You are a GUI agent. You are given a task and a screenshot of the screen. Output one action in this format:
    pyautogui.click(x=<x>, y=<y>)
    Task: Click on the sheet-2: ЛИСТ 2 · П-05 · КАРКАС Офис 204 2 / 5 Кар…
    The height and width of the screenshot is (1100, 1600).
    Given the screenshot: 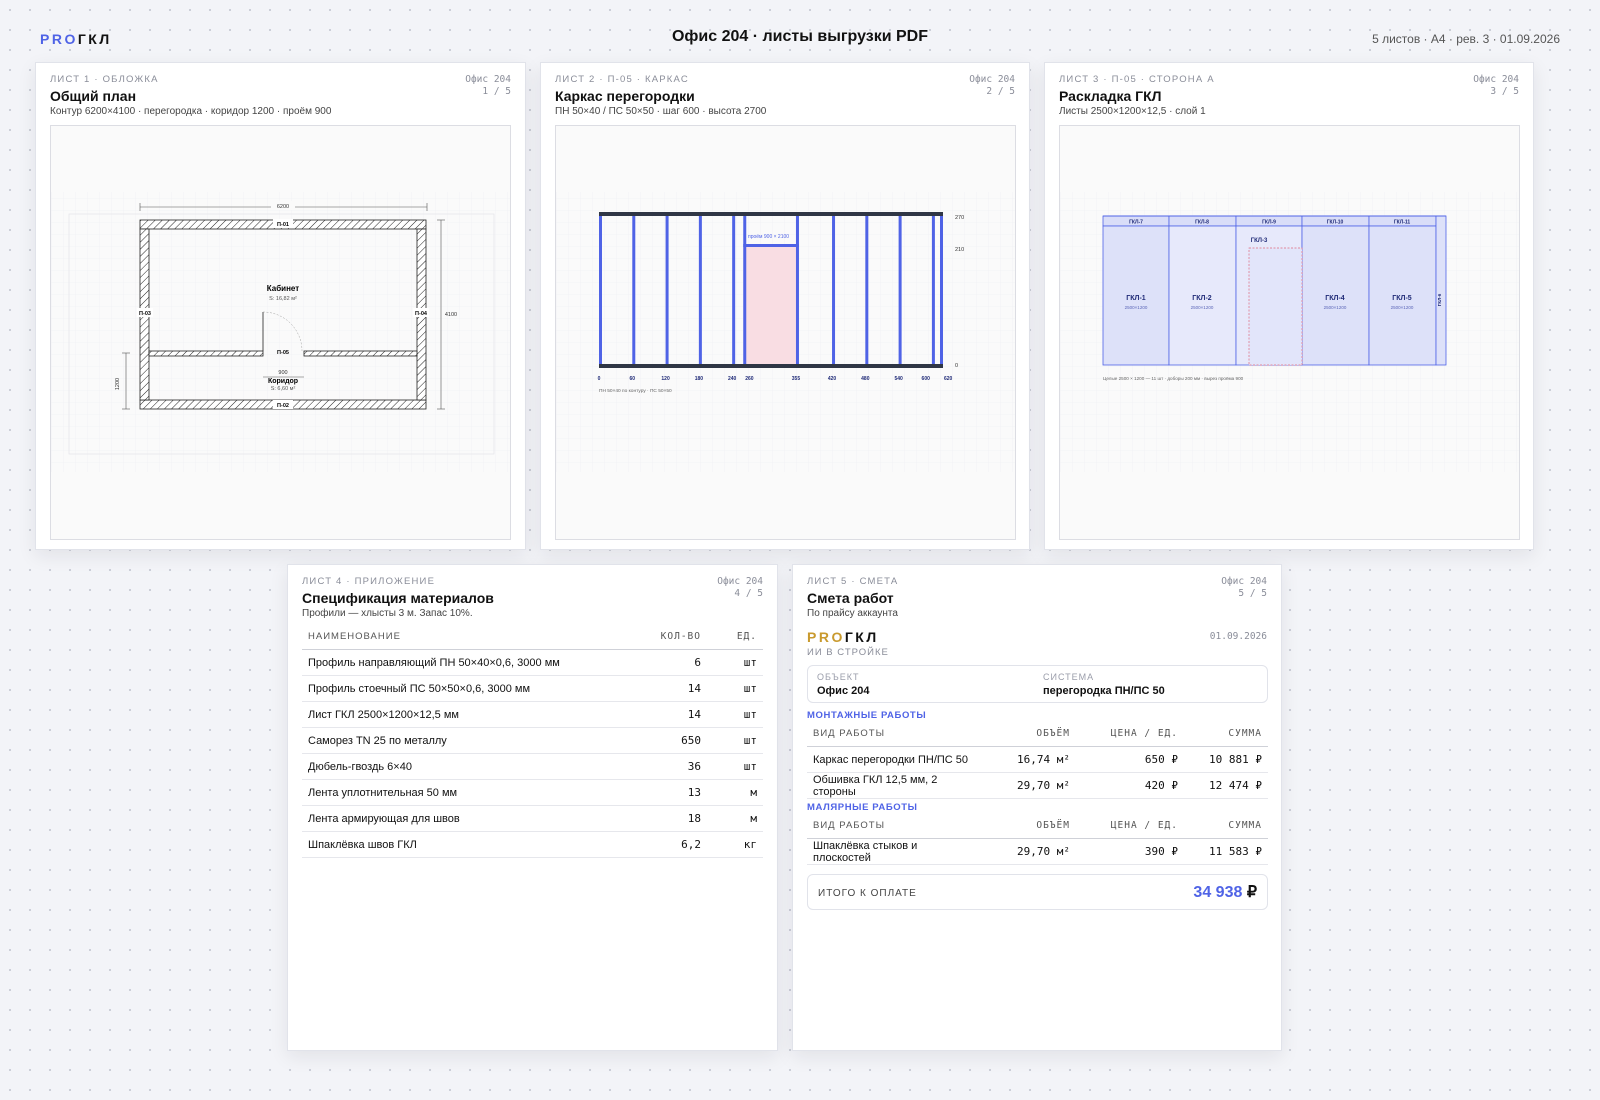 What is the action you would take?
    pyautogui.click(x=785, y=306)
    